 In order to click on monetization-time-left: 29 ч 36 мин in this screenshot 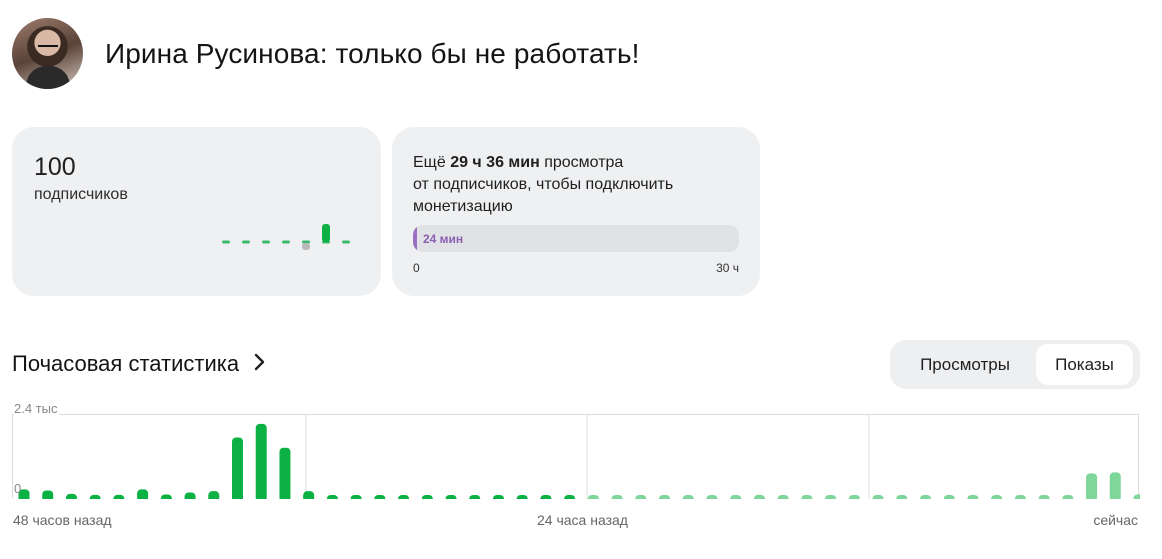, I will do `click(495, 162)`.